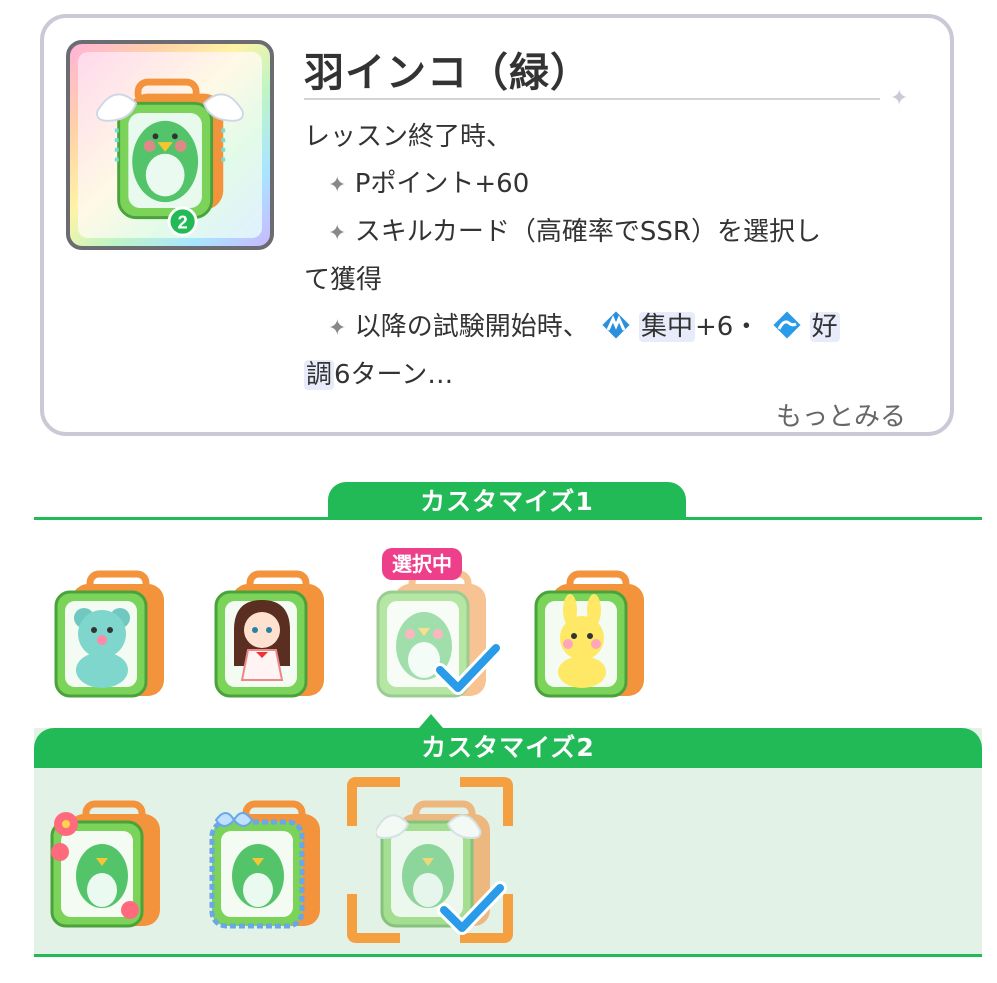 This screenshot has width=997, height=983. What do you see at coordinates (507, 501) in the screenshot?
I see `customize1-tab: カスタマイズ1` at bounding box center [507, 501].